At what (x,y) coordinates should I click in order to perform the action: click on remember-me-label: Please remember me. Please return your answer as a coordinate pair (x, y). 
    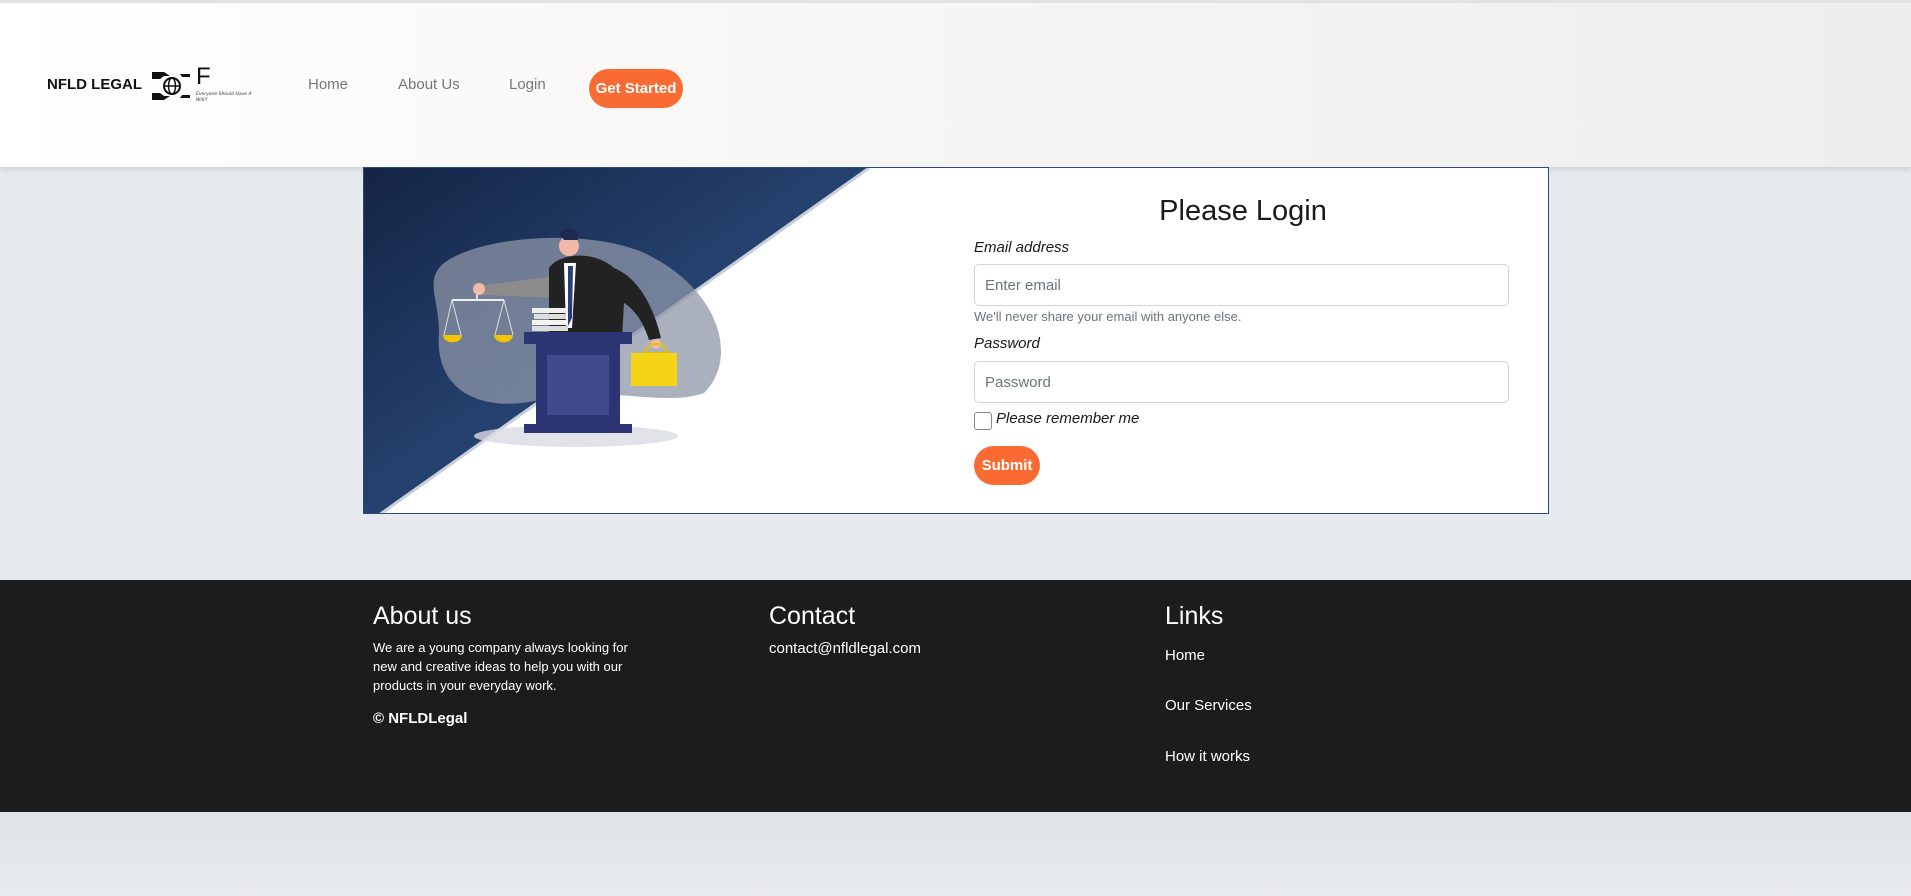
    Looking at the image, I should click on (1067, 418).